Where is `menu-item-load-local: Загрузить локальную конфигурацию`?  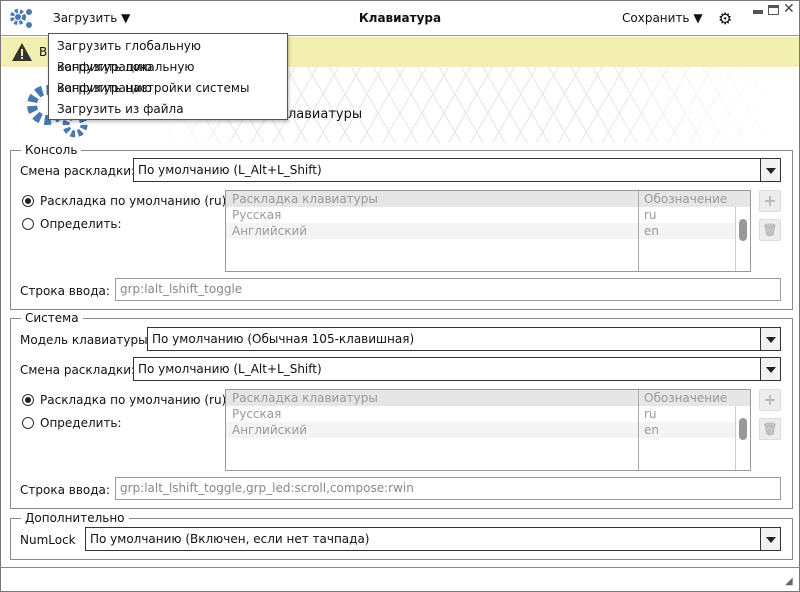 menu-item-load-local: Загрузить локальную конфигурацию is located at coordinates (168, 76).